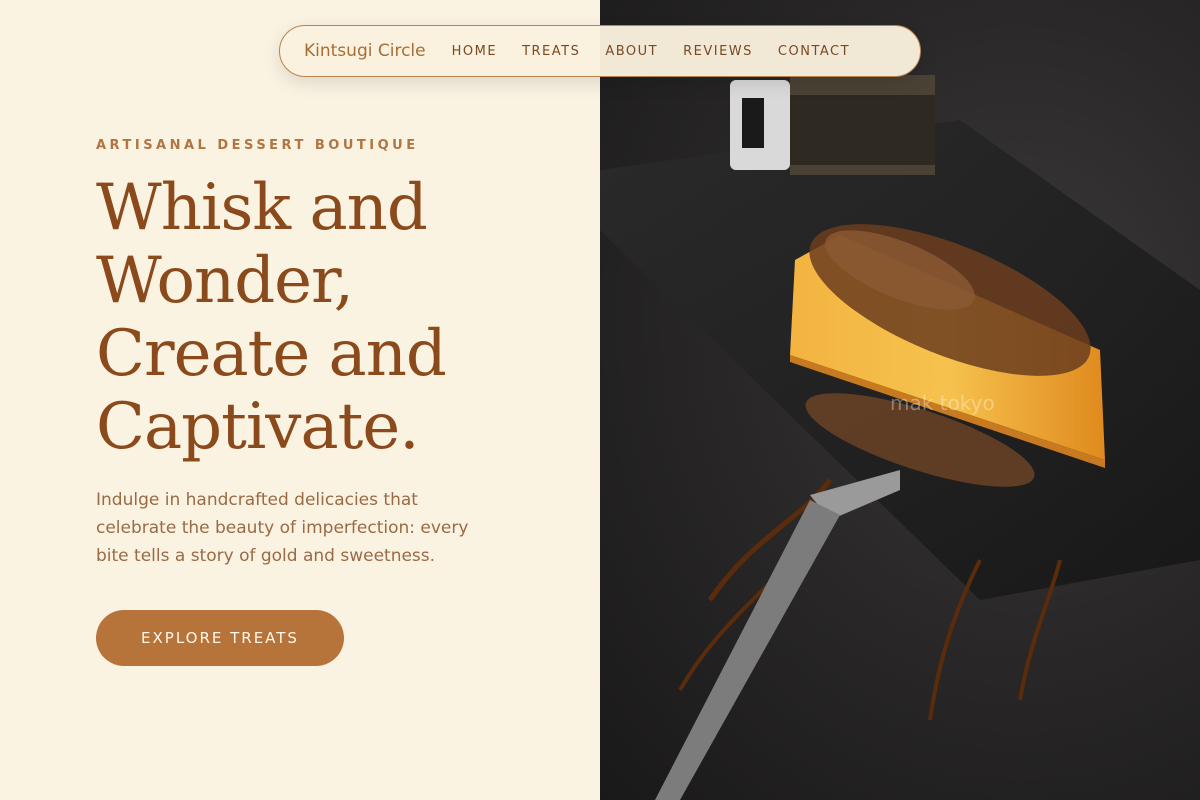 This screenshot has height=800, width=1200. I want to click on hero-headline: Whisk and Wonder, Create and Captivate., so click(326, 318).